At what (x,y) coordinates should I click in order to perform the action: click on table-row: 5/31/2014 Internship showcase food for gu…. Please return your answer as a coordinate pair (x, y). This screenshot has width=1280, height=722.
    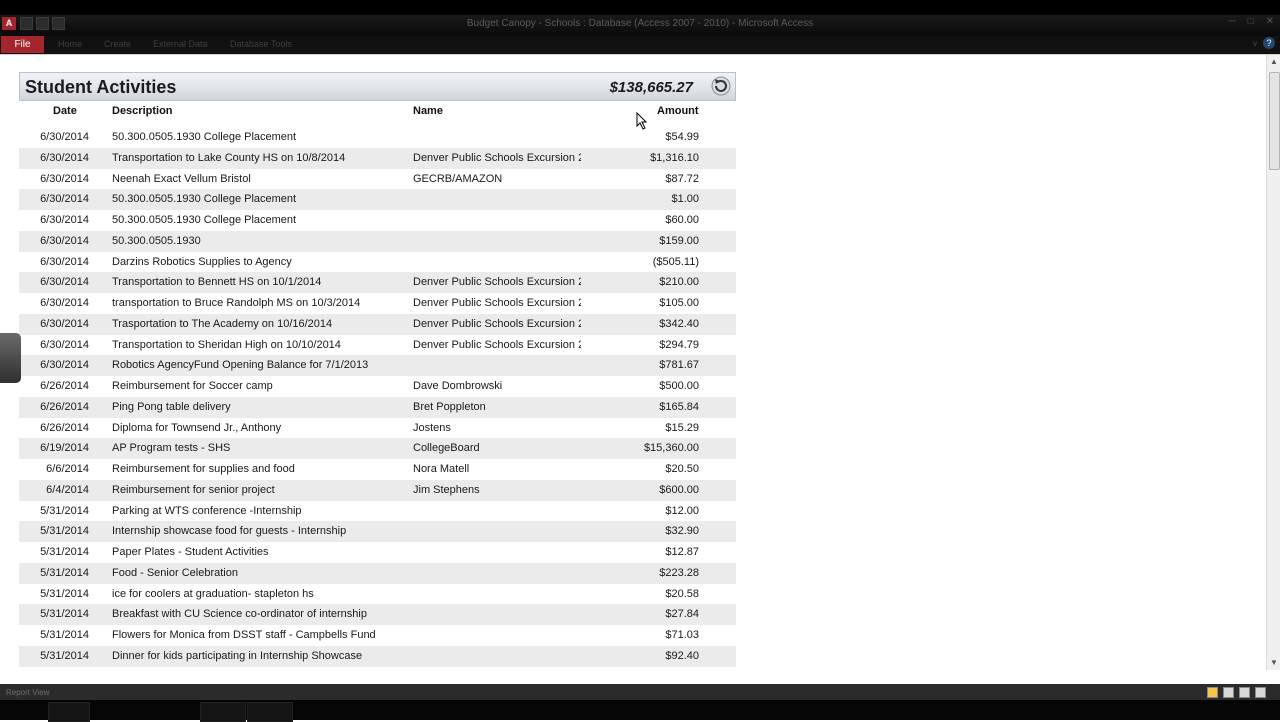
    Looking at the image, I should click on (377, 531).